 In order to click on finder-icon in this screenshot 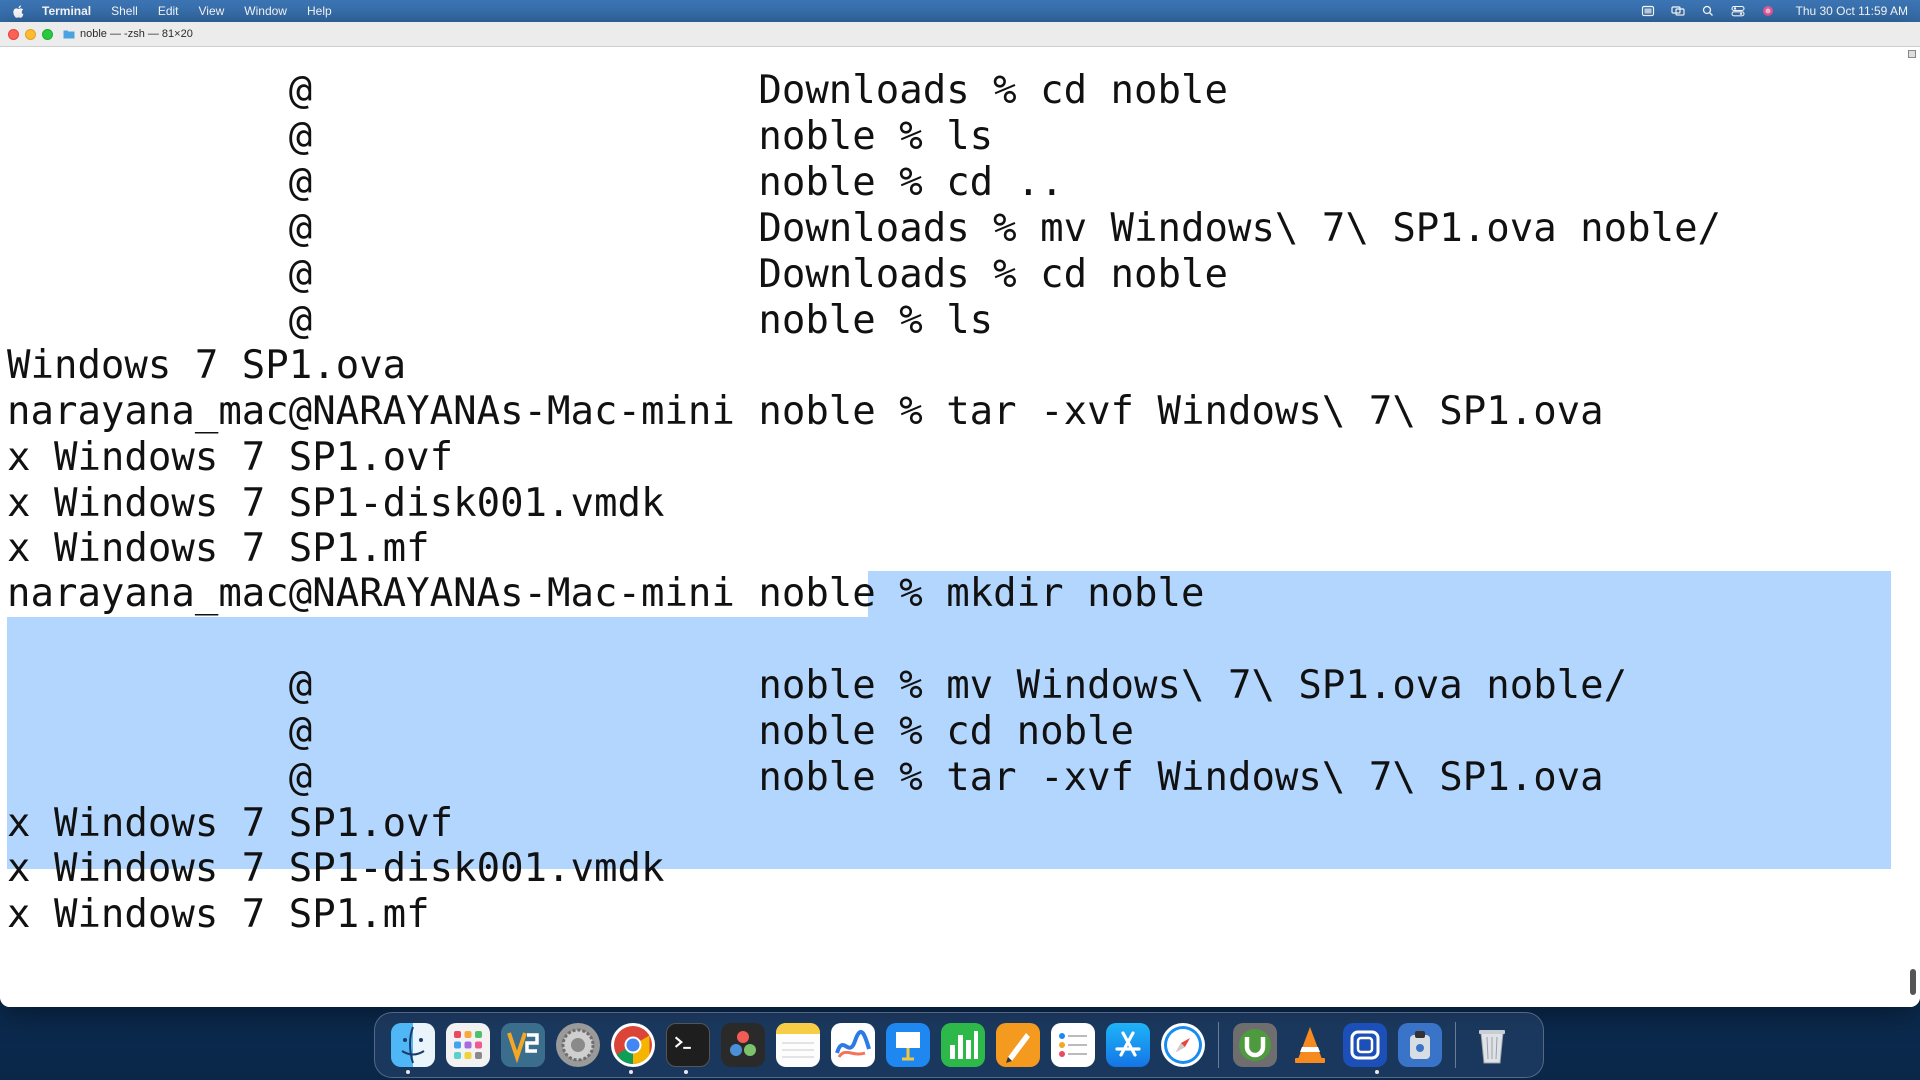, I will do `click(412, 1045)`.